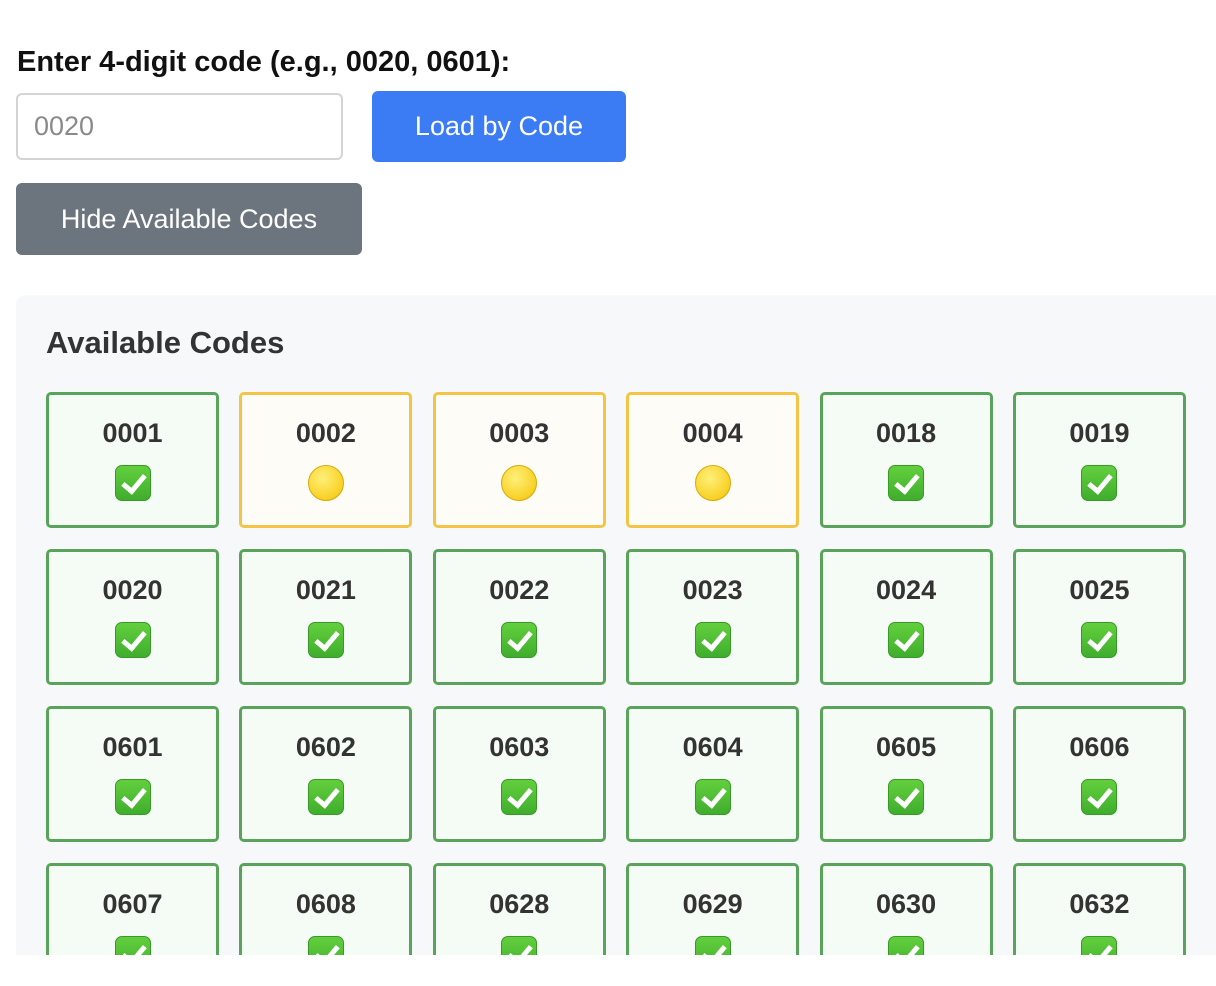 The height and width of the screenshot is (986, 1216). I want to click on code-number: 0607, so click(132, 904).